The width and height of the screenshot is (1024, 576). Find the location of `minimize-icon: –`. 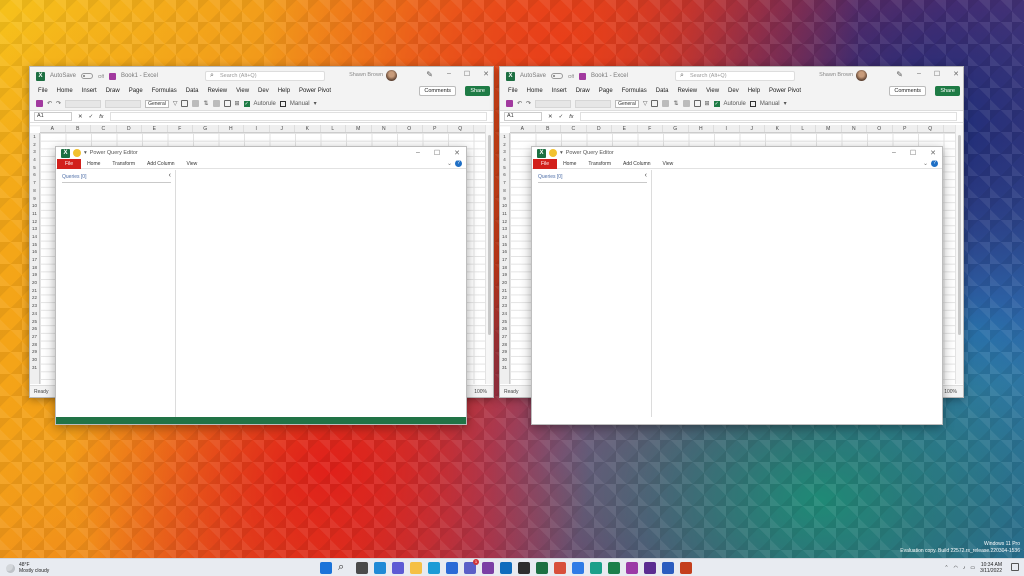

minimize-icon: – is located at coordinates (919, 74).